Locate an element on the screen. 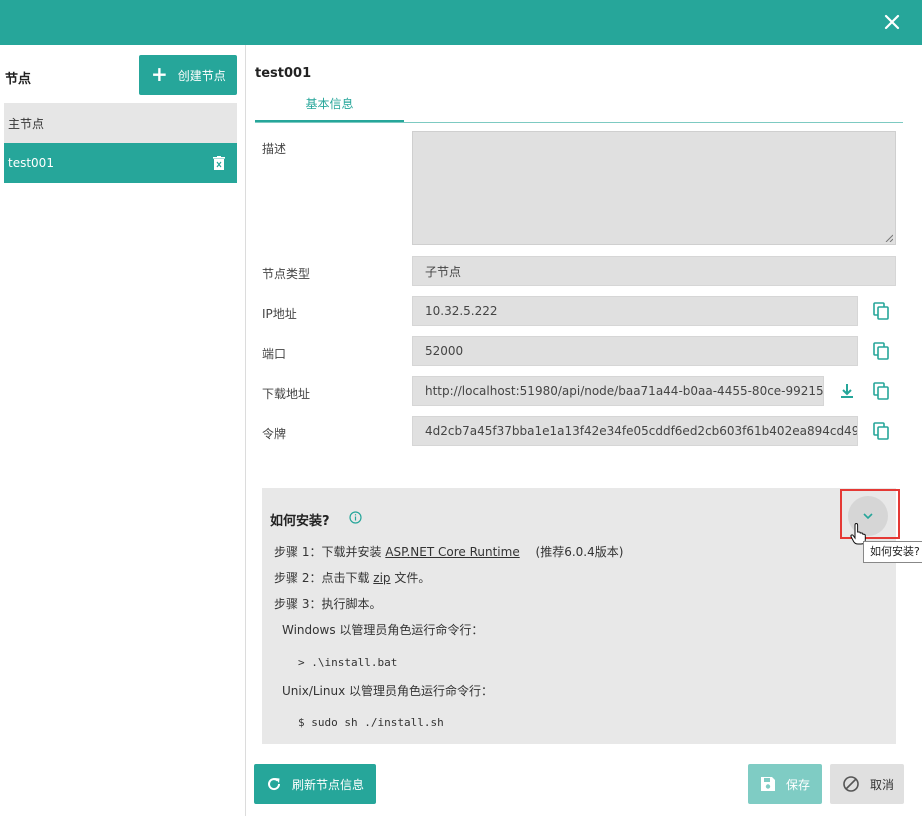  node-item-label: 主节点 is located at coordinates (26, 123).